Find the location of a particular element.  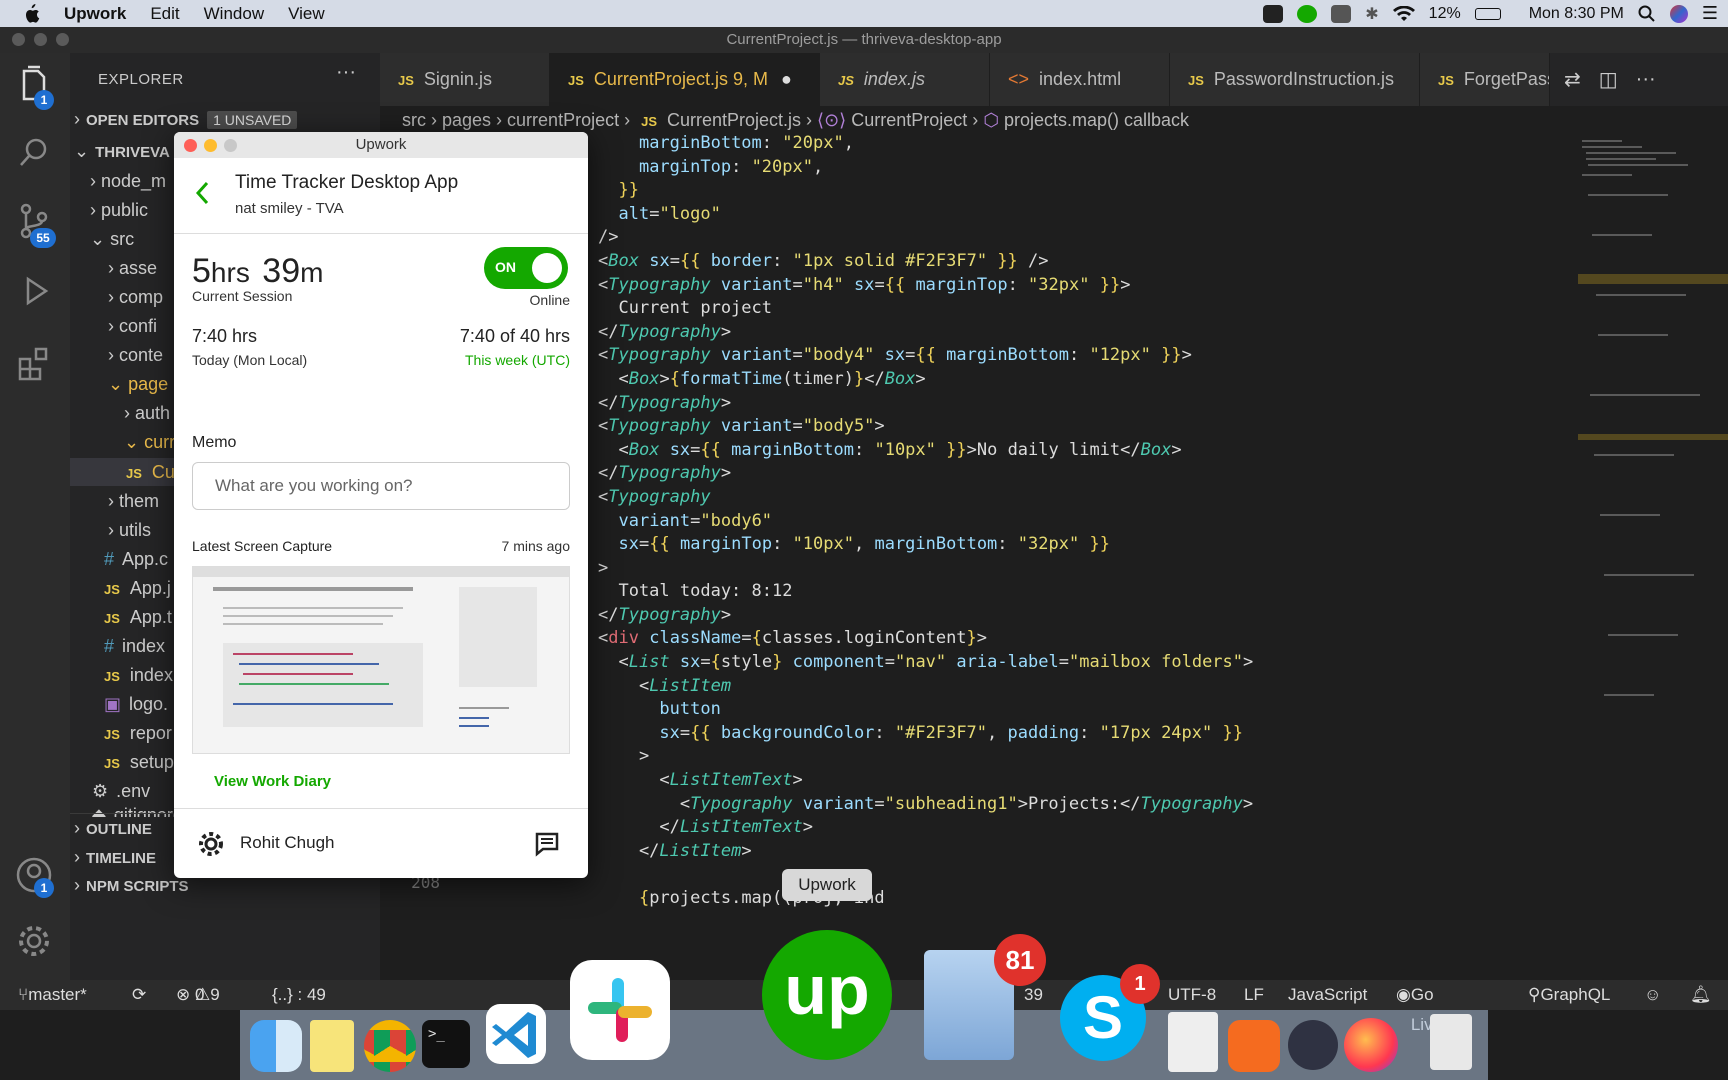

breadcrumb-item: currentProject is located at coordinates (563, 120).